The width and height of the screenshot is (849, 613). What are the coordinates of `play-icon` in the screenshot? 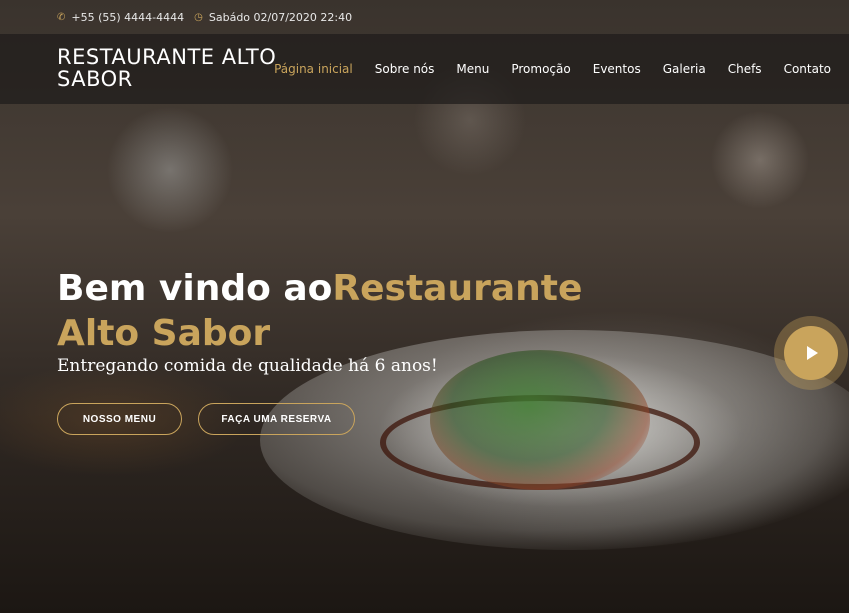 It's located at (812, 353).